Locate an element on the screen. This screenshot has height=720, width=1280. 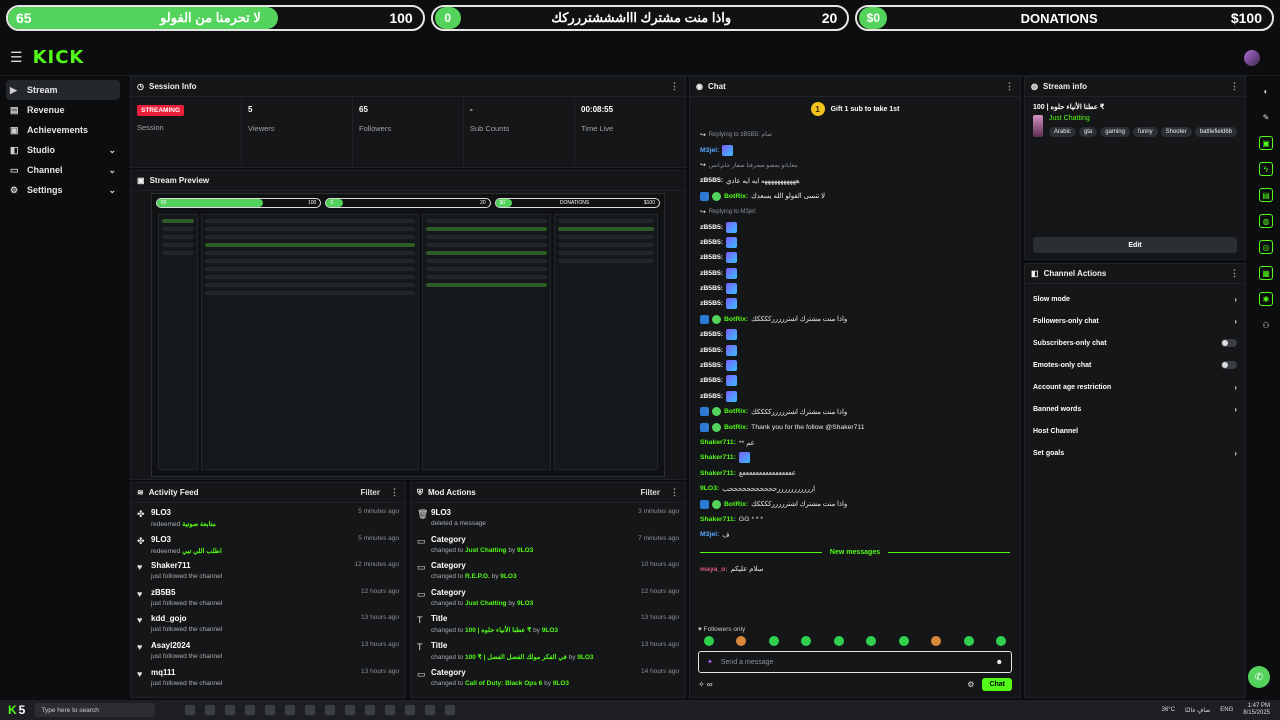
stream-tag: gta is located at coordinates (1088, 132).